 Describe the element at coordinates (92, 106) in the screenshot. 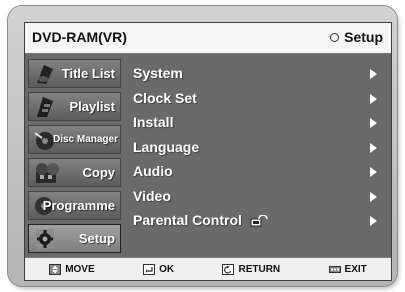

I see `sidebar-item-label: Playlist` at that location.